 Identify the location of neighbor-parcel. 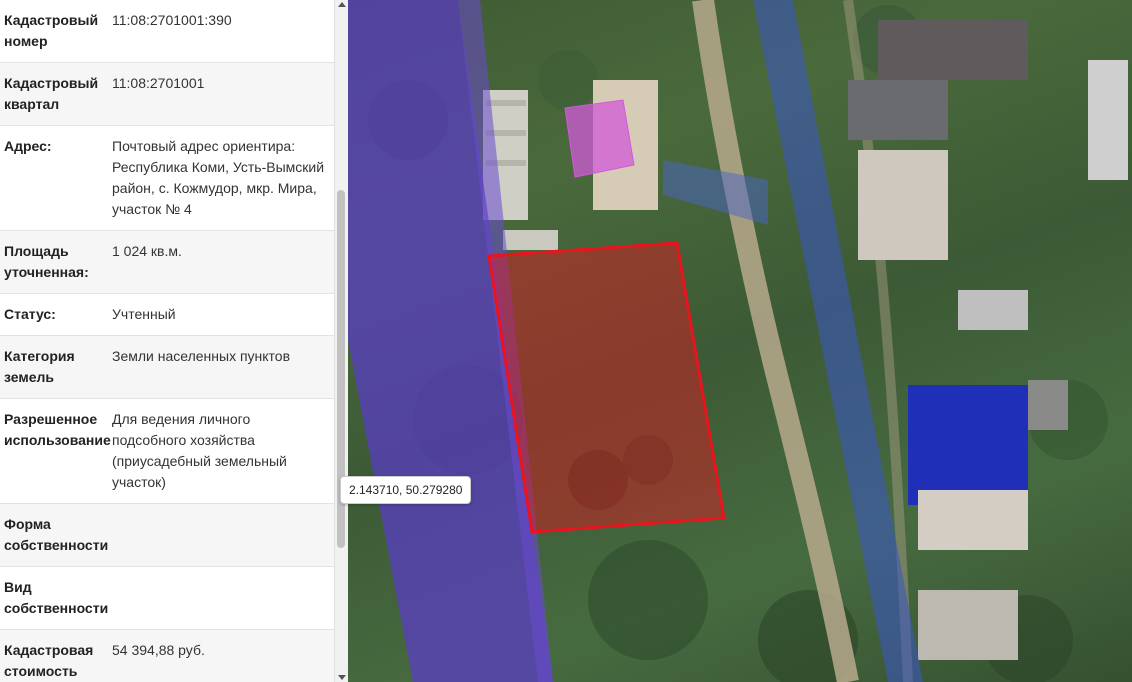
(599, 138).